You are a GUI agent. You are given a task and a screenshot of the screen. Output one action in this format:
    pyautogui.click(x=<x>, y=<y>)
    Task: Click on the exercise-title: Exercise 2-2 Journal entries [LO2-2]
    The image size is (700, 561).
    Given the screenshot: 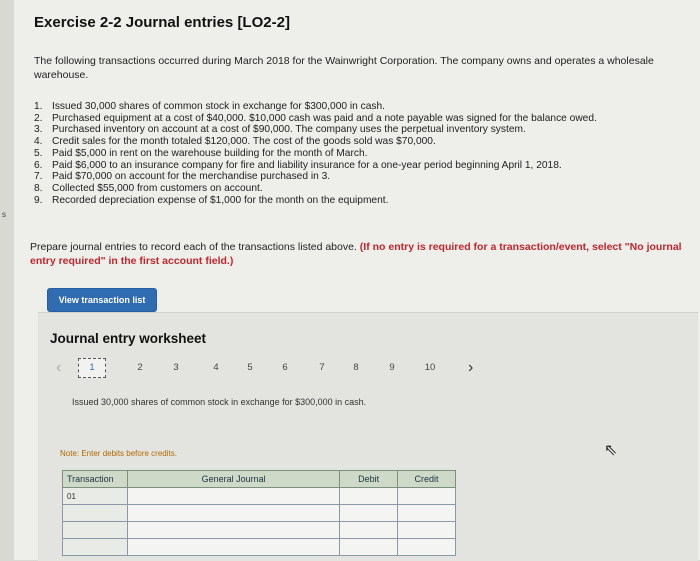 What is the action you would take?
    pyautogui.click(x=162, y=22)
    